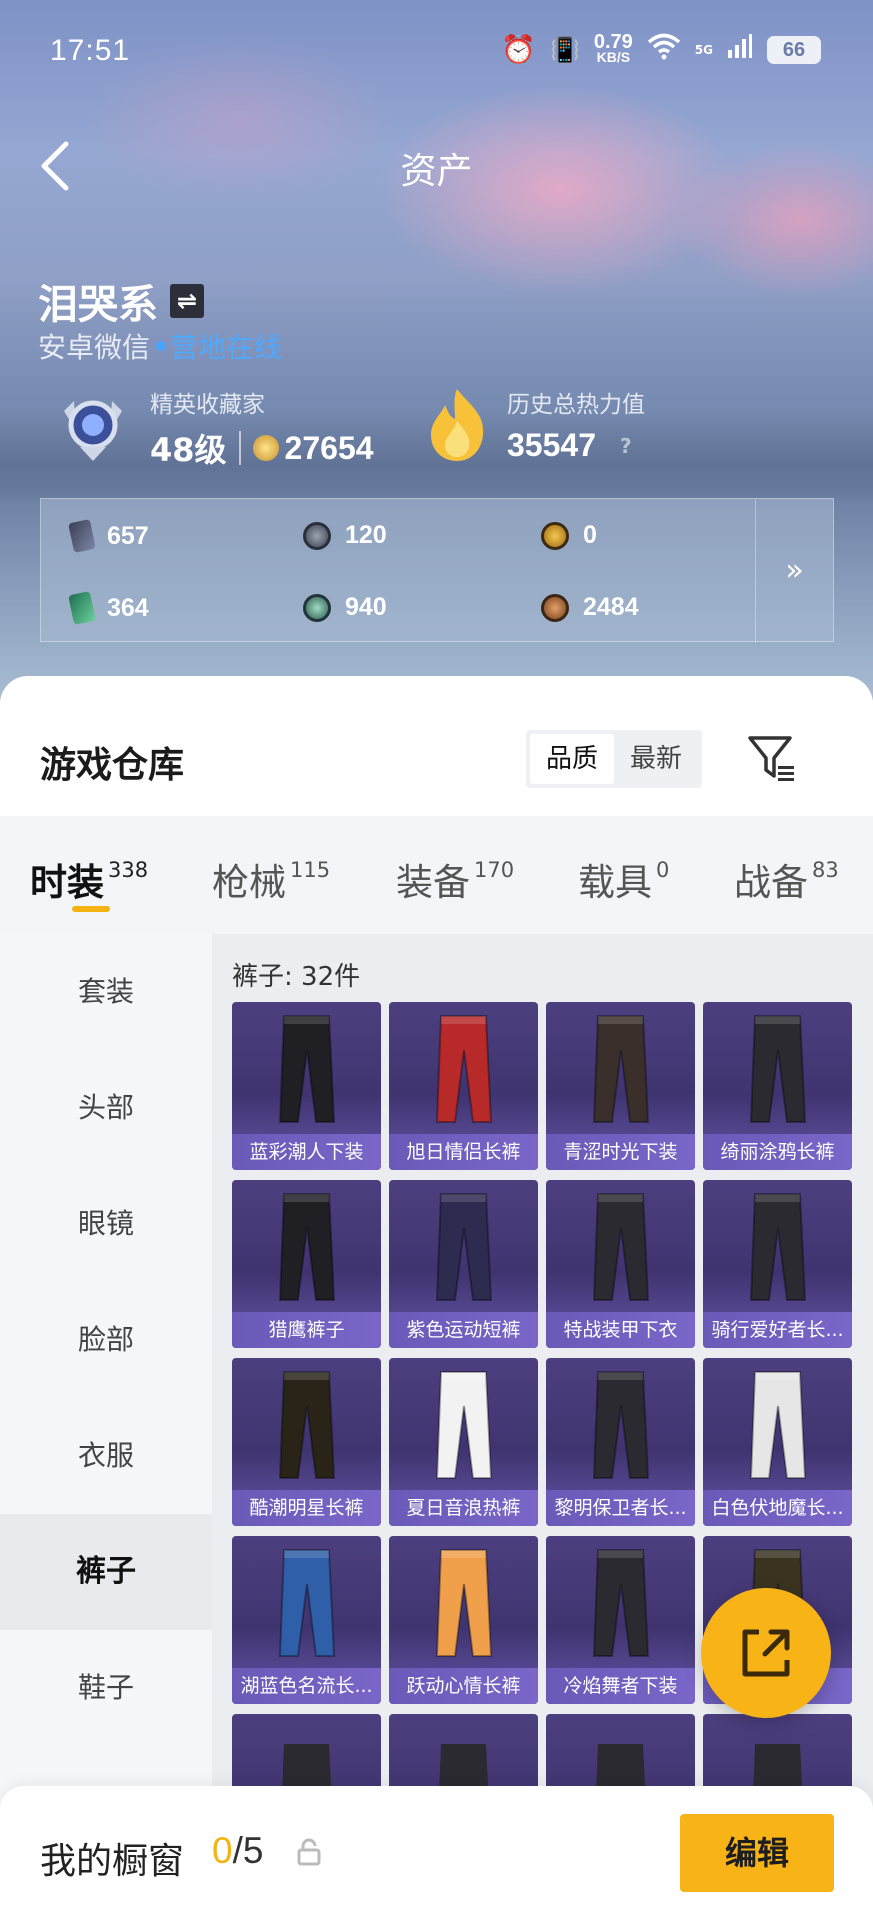 This screenshot has height=1920, width=873. I want to click on page-title: 资产, so click(436, 171).